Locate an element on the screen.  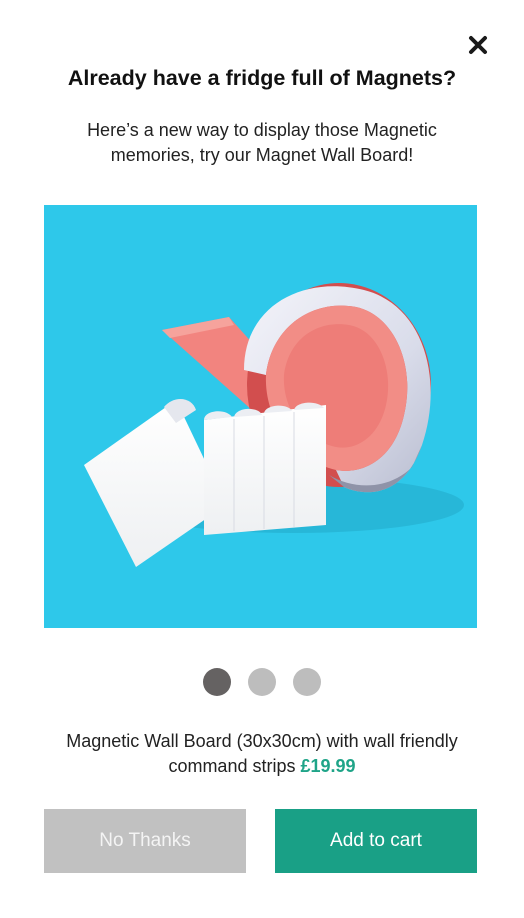
no-thanks-button: No Thanks is located at coordinates (145, 841).